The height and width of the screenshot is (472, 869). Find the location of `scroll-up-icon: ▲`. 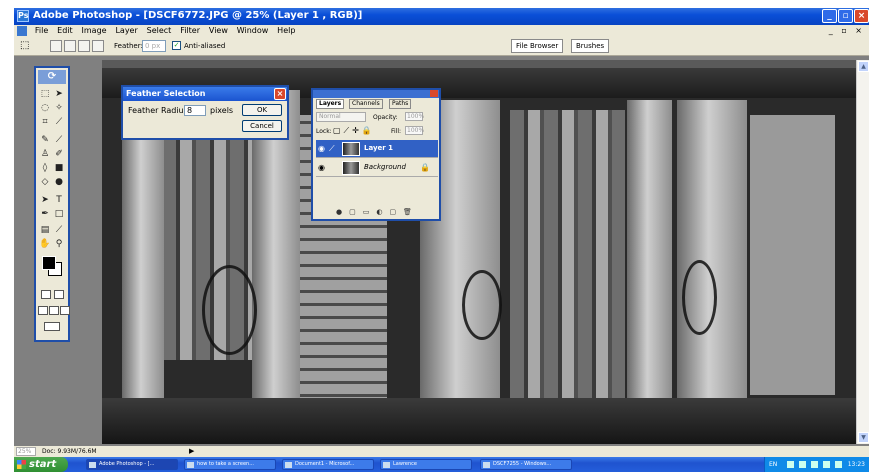

scroll-up-icon: ▲ is located at coordinates (863, 66).